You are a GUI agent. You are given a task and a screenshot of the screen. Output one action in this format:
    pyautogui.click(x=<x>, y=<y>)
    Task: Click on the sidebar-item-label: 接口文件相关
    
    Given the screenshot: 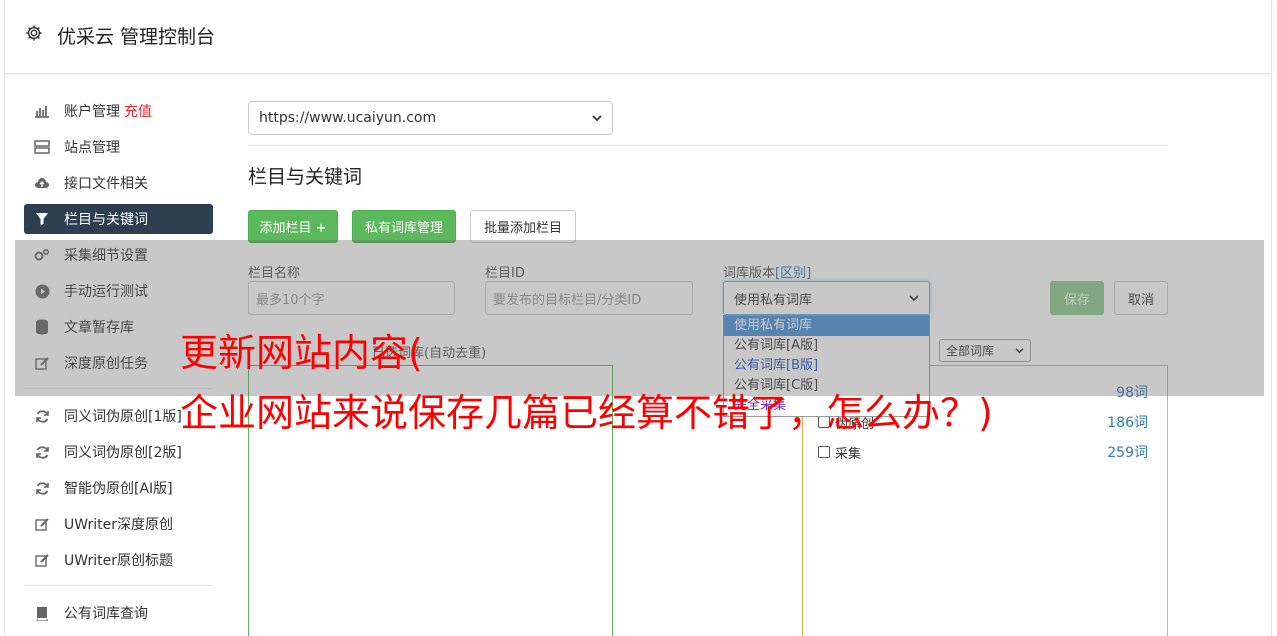 What is the action you would take?
    pyautogui.click(x=106, y=184)
    